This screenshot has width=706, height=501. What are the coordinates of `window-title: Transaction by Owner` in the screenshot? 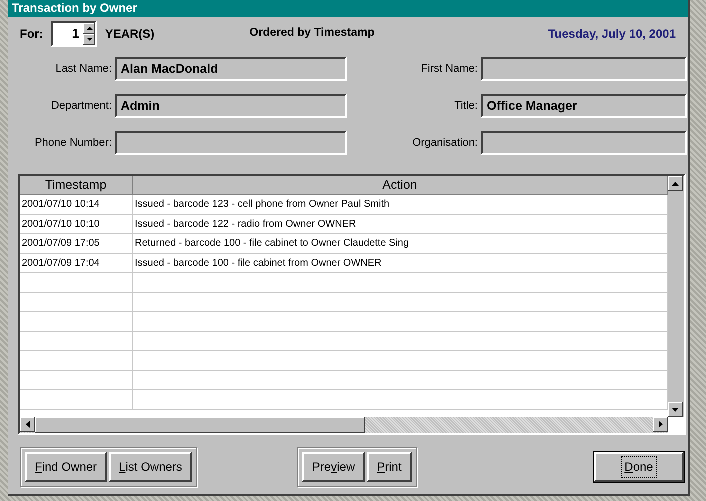 It's located at (348, 8).